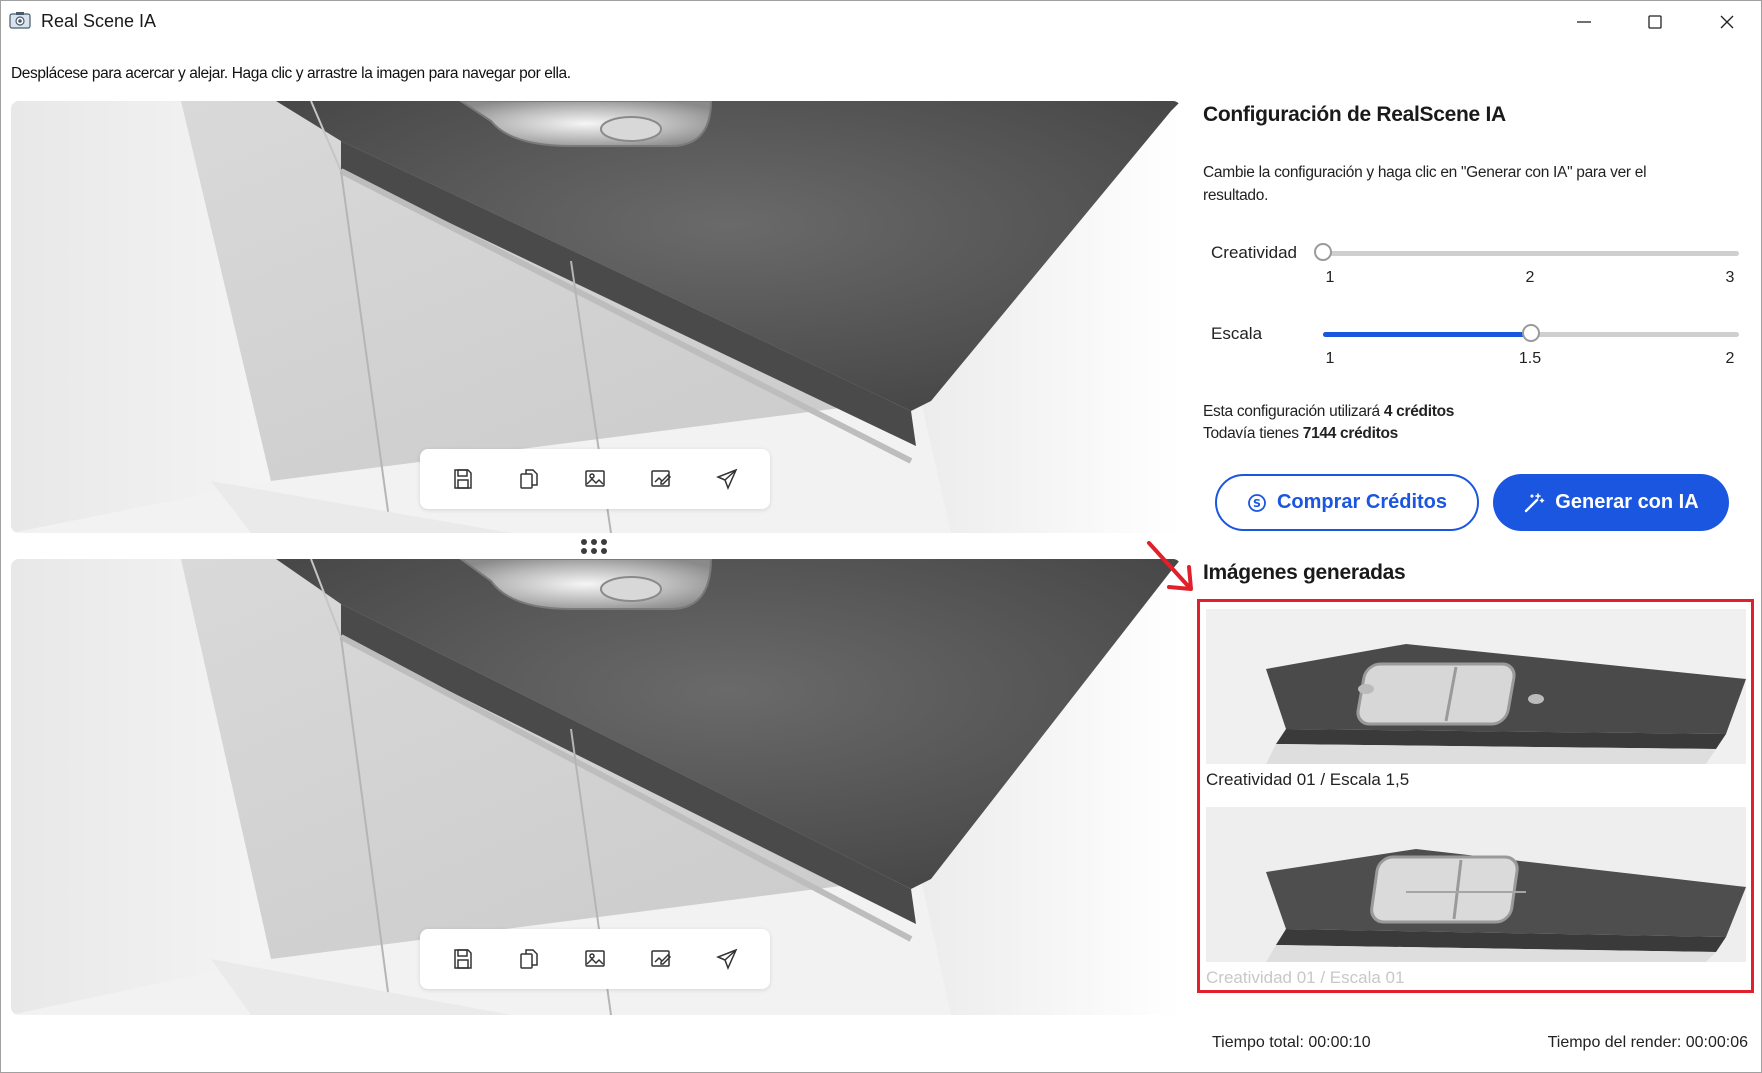 Image resolution: width=1762 pixels, height=1073 pixels. What do you see at coordinates (1323, 252) in the screenshot?
I see `creatividad-slider-thumb` at bounding box center [1323, 252].